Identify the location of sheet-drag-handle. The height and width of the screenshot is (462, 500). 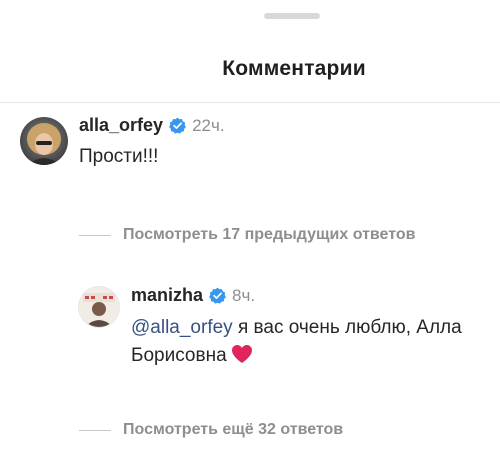
(292, 16).